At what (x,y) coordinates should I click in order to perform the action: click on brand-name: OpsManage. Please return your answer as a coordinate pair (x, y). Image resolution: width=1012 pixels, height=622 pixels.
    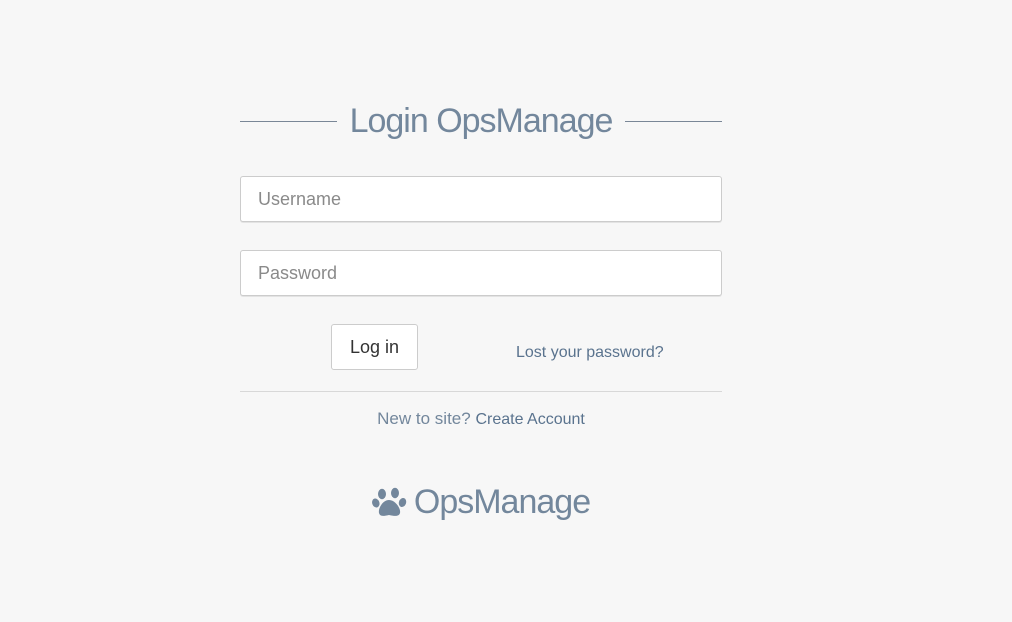
    Looking at the image, I should click on (502, 502).